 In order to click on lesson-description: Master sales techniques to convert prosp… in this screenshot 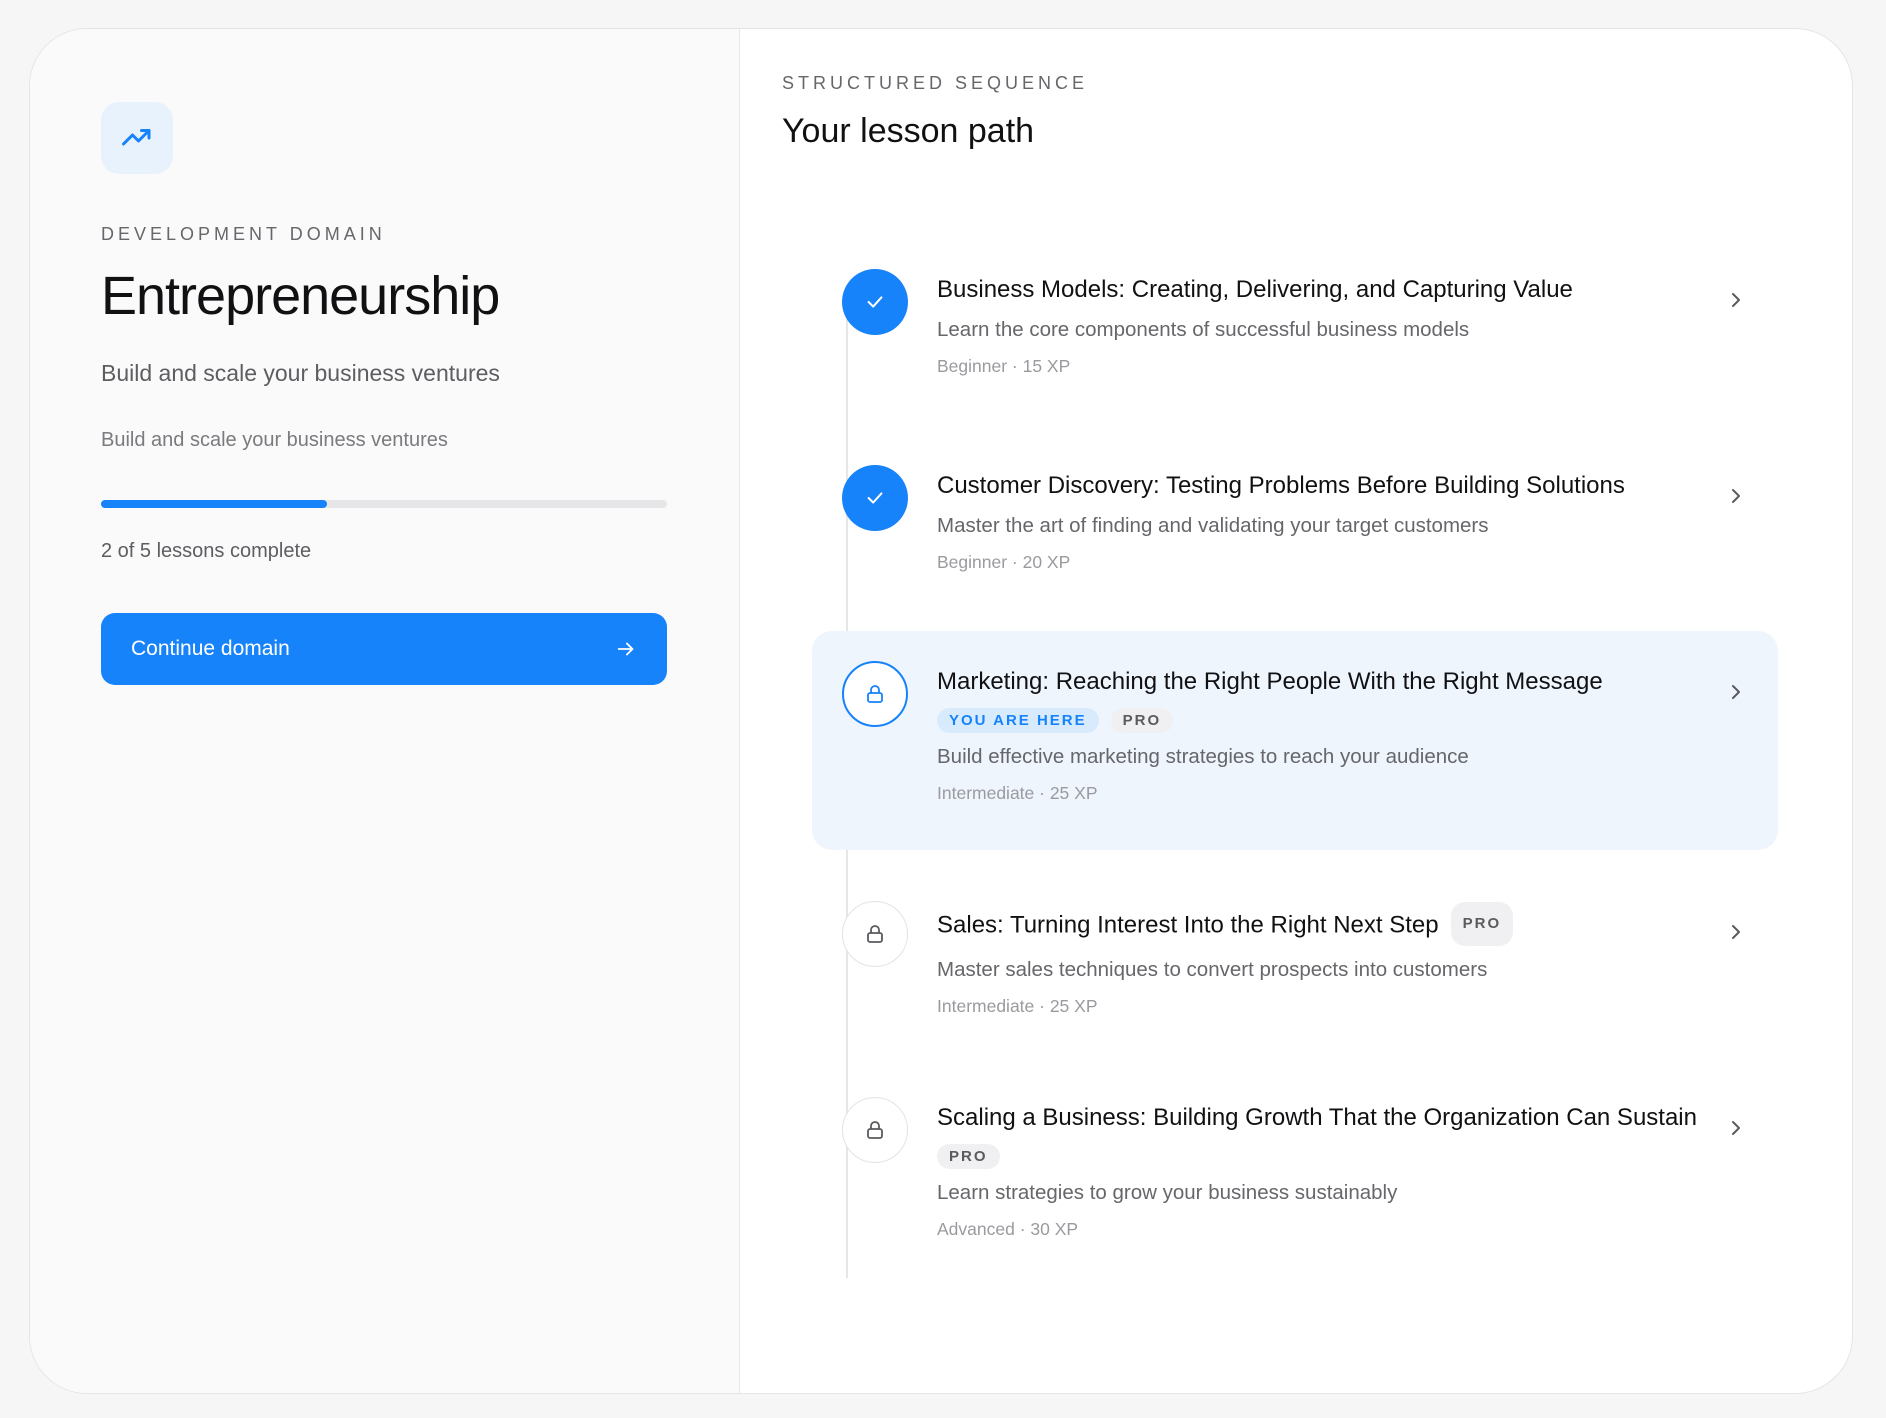, I will do `click(1212, 969)`.